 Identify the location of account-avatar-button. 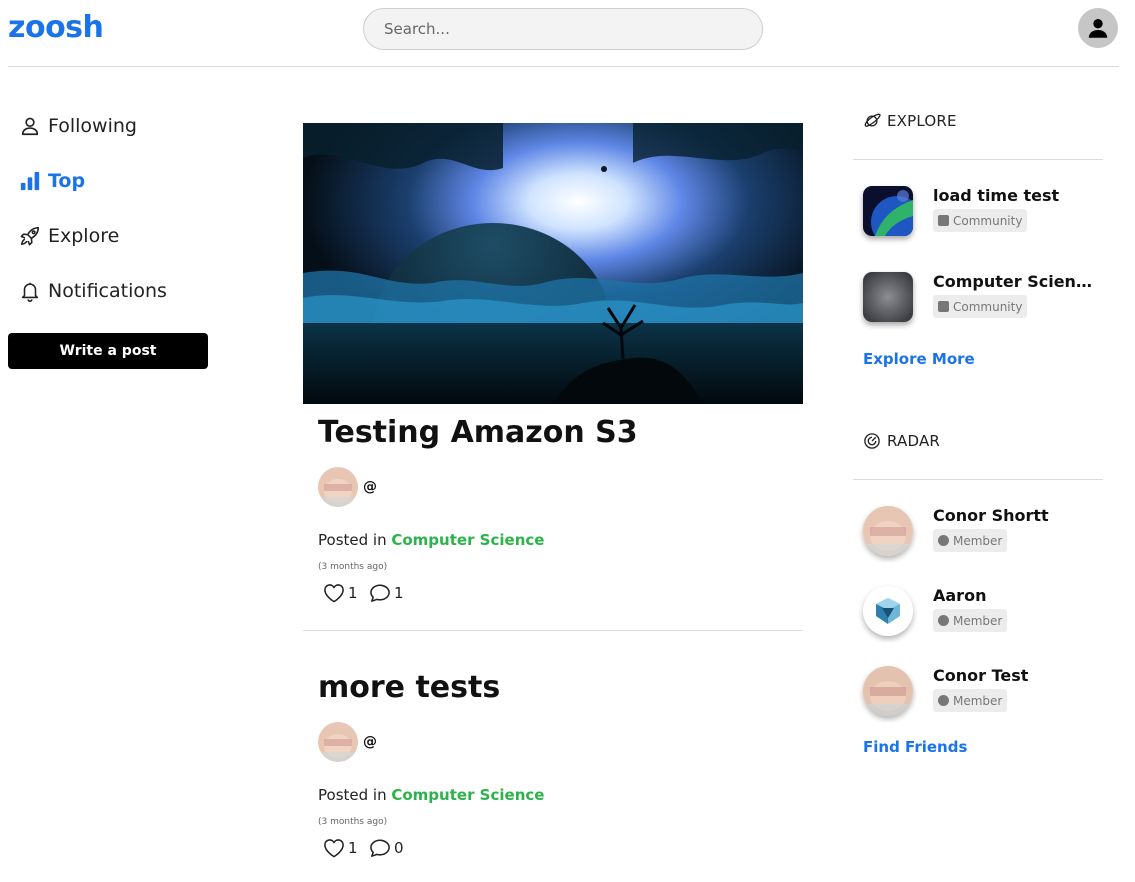
(1098, 28).